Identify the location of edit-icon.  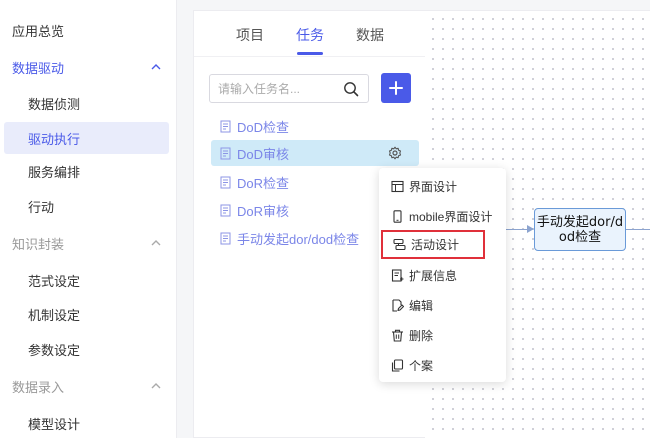
(398, 305).